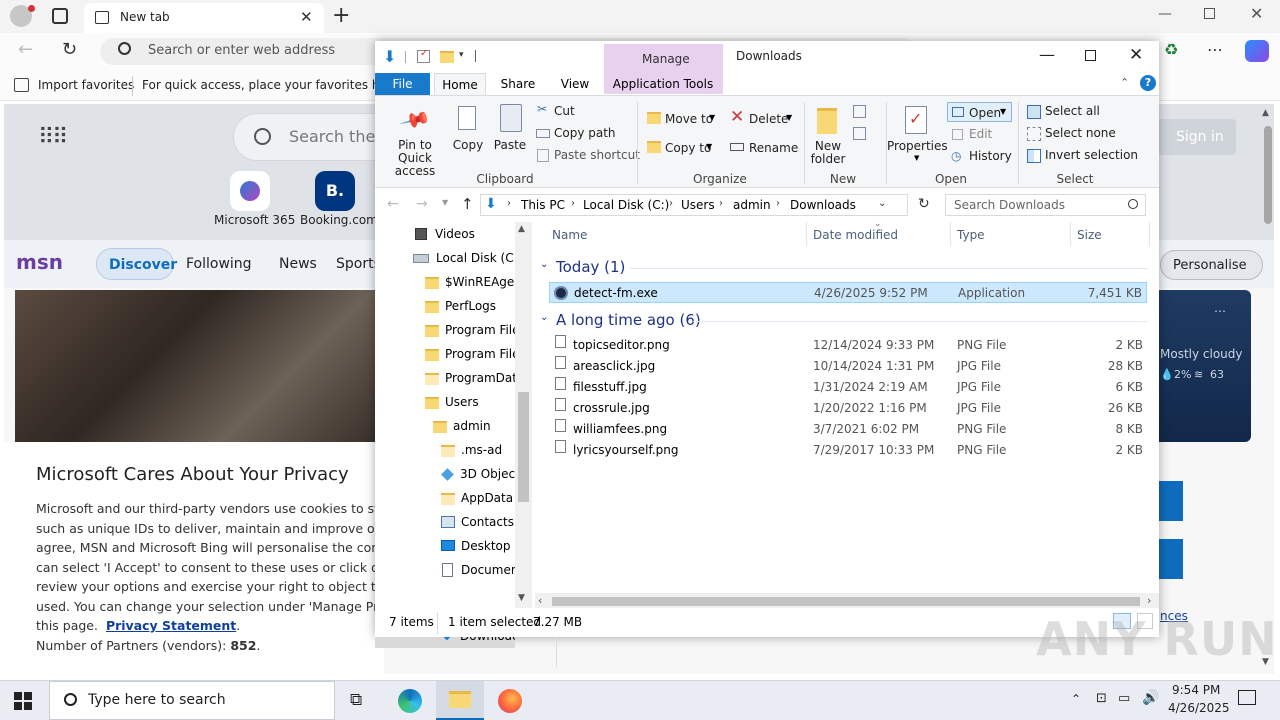 This screenshot has height=720, width=1280. I want to click on nav-contacts: Contacts, so click(478, 522).